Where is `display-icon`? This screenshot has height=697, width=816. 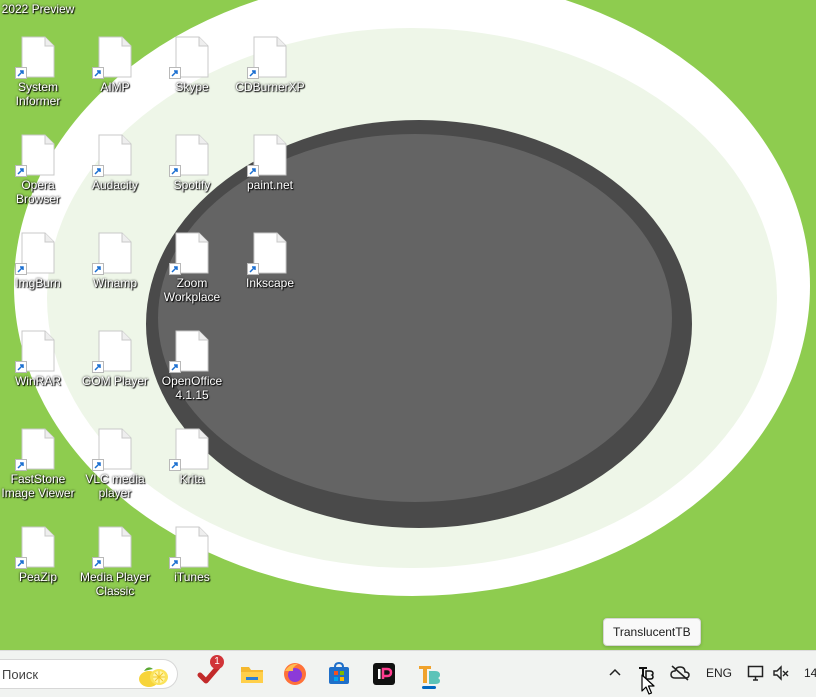 display-icon is located at coordinates (755, 673).